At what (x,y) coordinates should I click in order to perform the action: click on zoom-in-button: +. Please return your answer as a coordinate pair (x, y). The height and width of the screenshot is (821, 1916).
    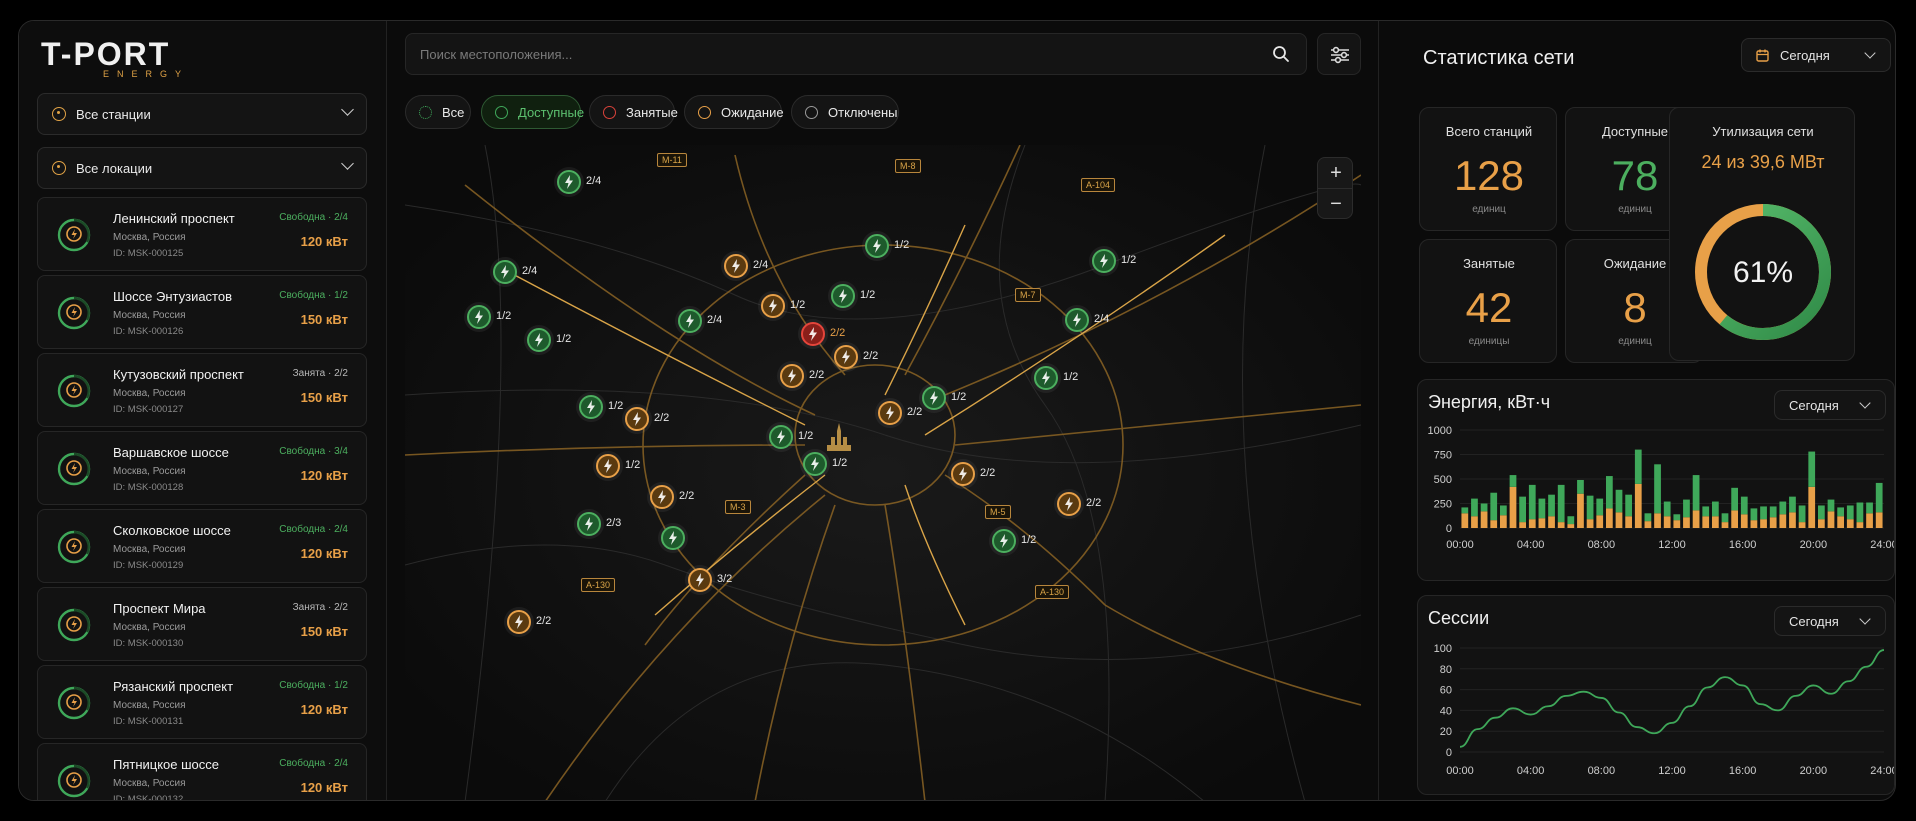
    Looking at the image, I should click on (1336, 173).